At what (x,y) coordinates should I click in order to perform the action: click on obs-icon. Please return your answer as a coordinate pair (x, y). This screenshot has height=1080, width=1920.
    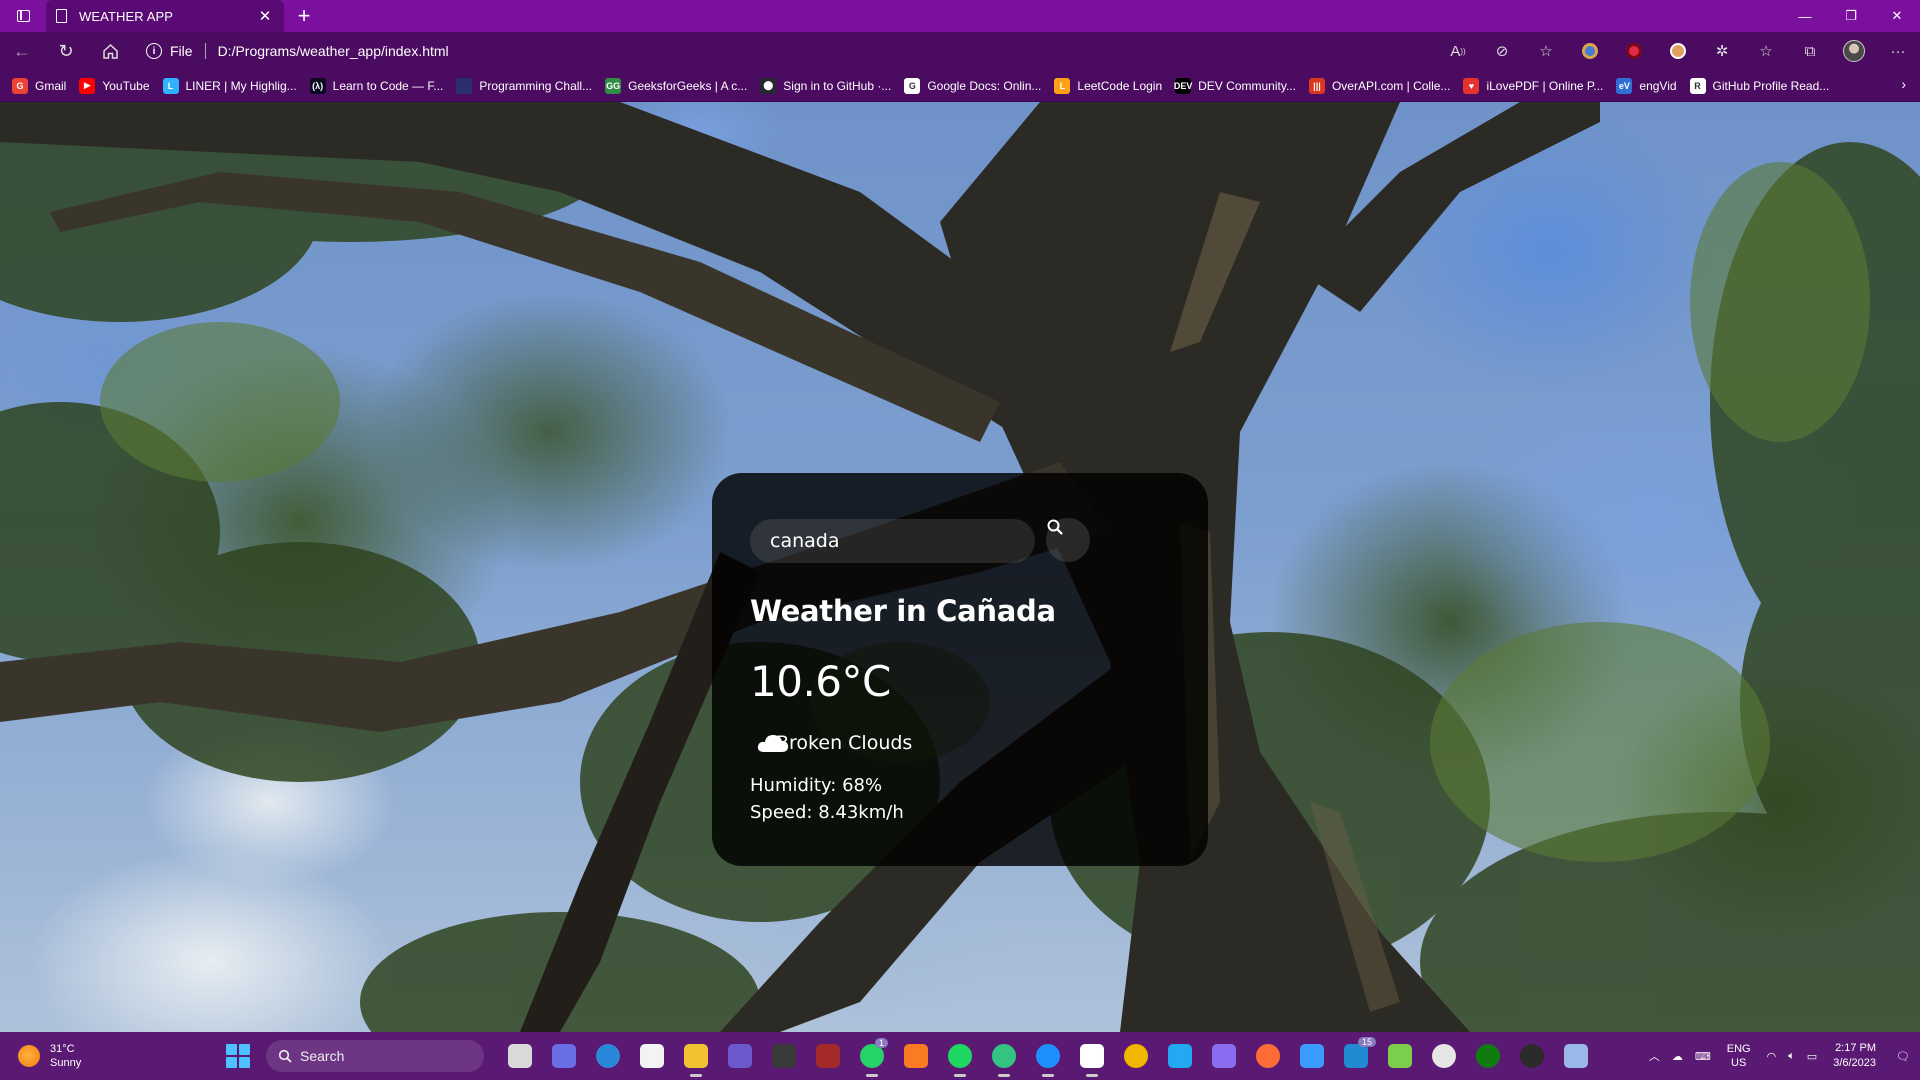
    Looking at the image, I should click on (1532, 1056).